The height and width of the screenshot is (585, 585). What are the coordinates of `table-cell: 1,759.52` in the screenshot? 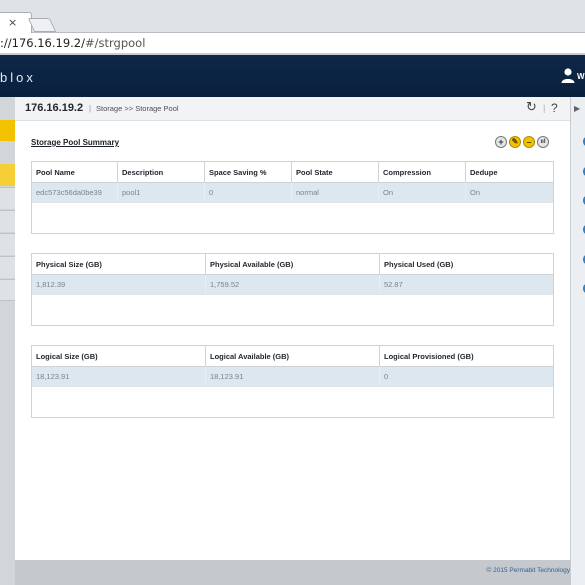 It's located at (293, 284).